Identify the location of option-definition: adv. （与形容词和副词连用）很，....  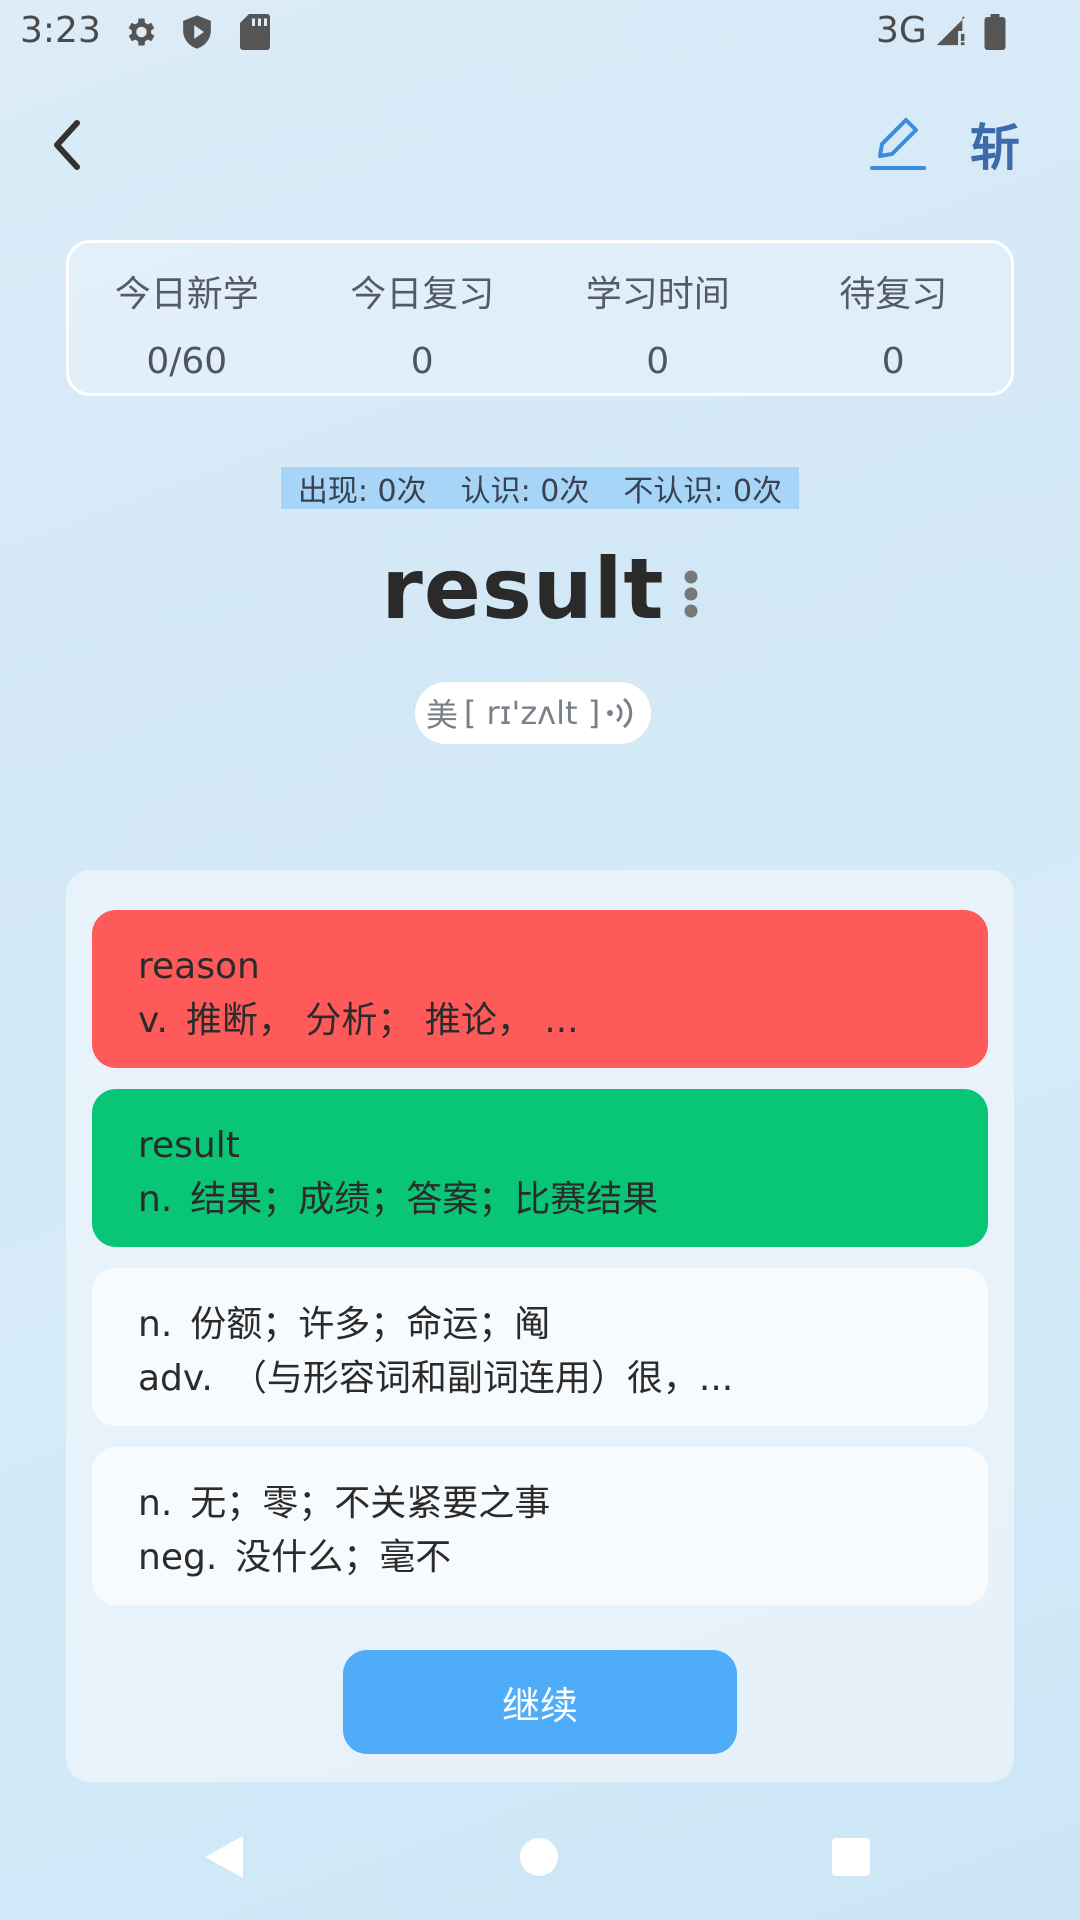
(563, 1379).